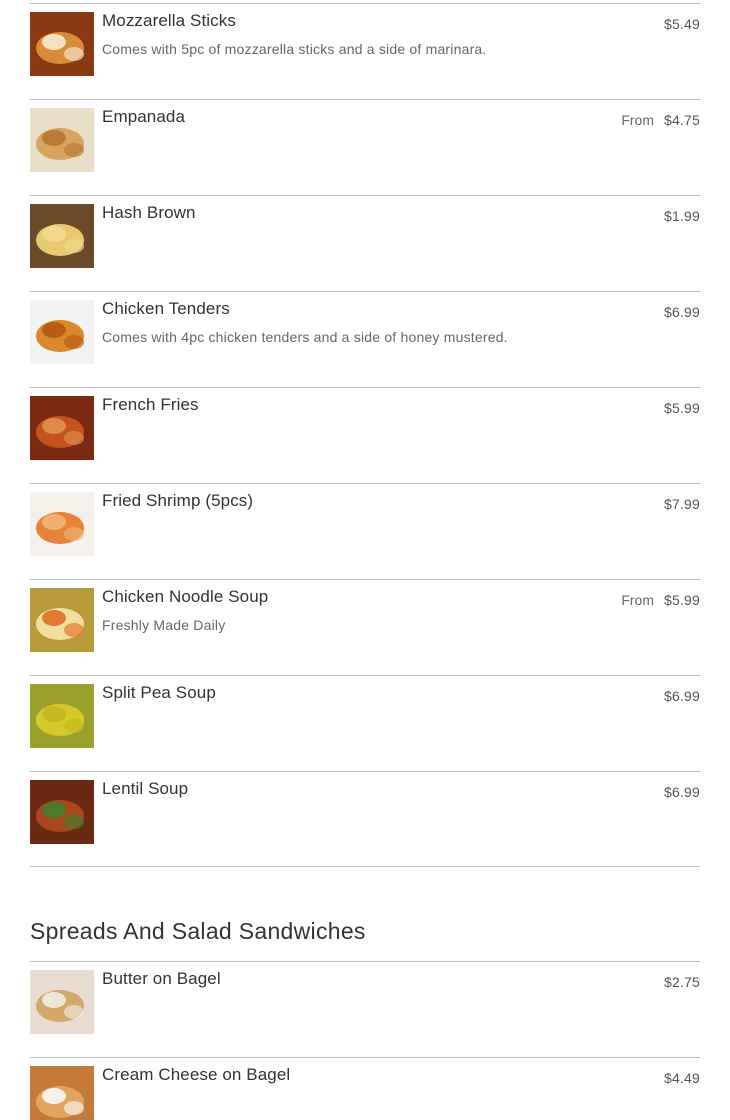 Image resolution: width=730 pixels, height=1120 pixels. What do you see at coordinates (198, 931) in the screenshot?
I see `section-title: Spreads And Salad Sandwiches` at bounding box center [198, 931].